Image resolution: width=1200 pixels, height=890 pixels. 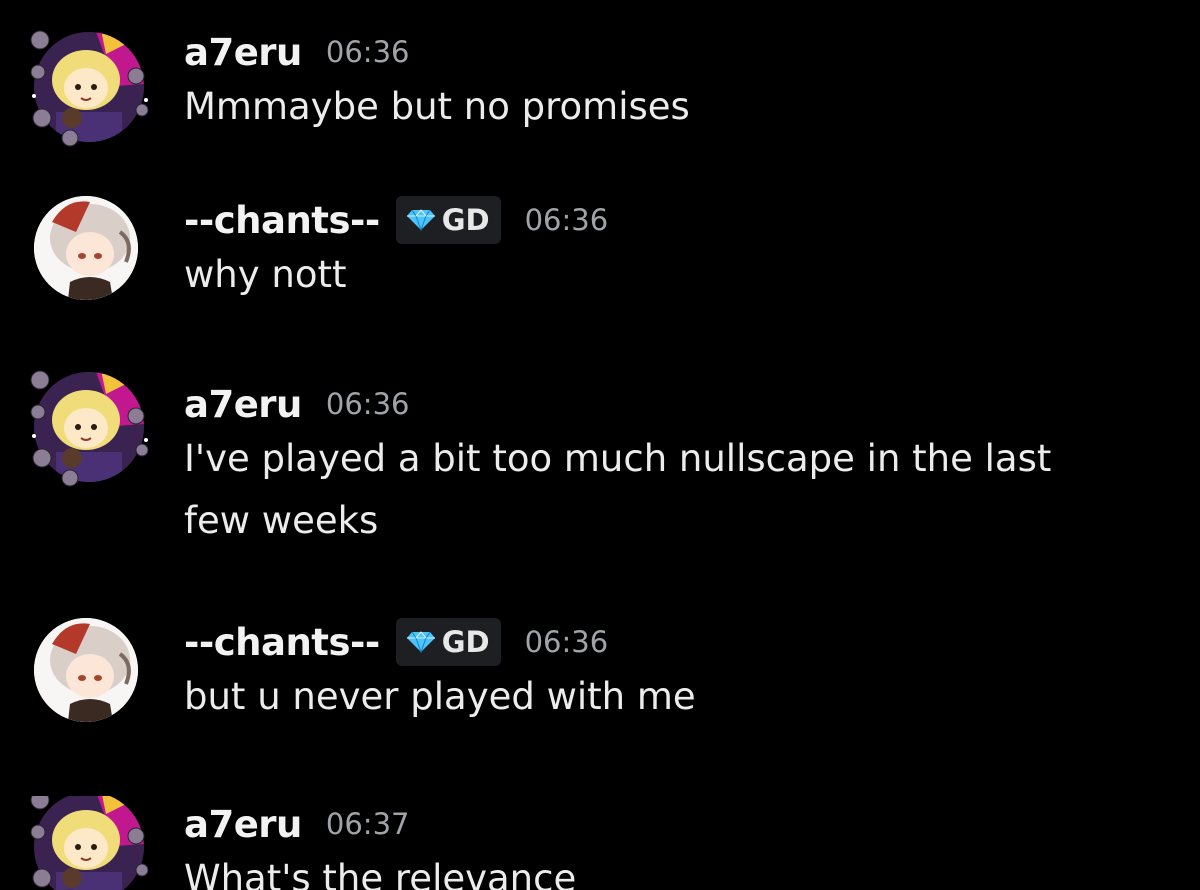 I want to click on message-item: --chants-- GD 06:36 why nott, so click(x=600, y=252).